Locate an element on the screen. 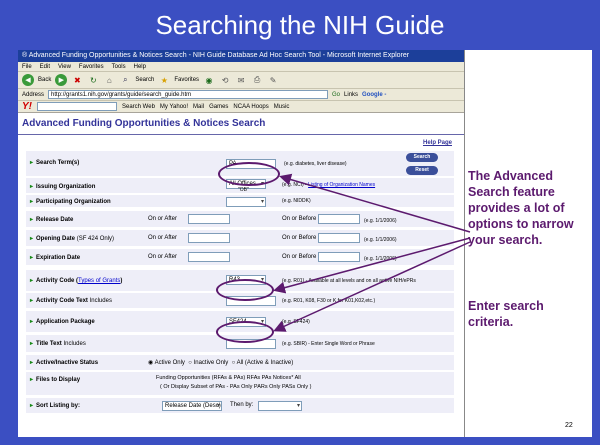 The width and height of the screenshot is (600, 445). sort-select: Release Date (Desc) is located at coordinates (192, 406).